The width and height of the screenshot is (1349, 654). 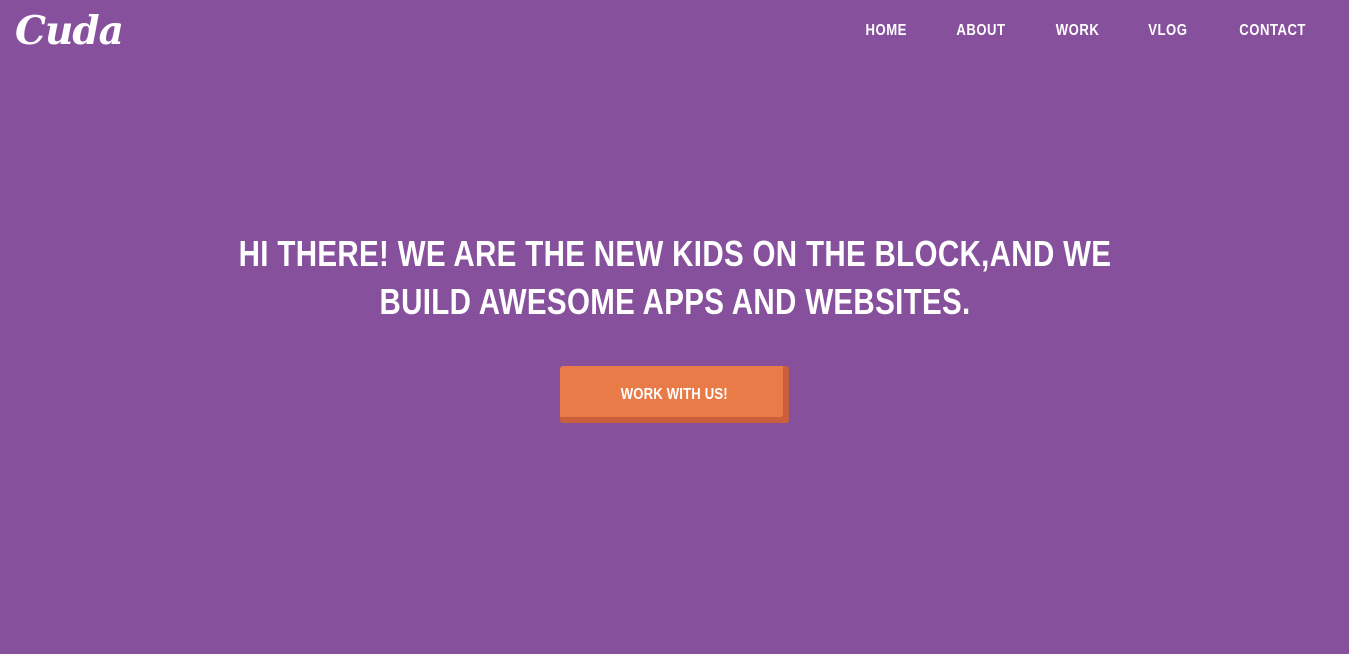 I want to click on work-with-us-button: WORK WITH US!, so click(x=674, y=394).